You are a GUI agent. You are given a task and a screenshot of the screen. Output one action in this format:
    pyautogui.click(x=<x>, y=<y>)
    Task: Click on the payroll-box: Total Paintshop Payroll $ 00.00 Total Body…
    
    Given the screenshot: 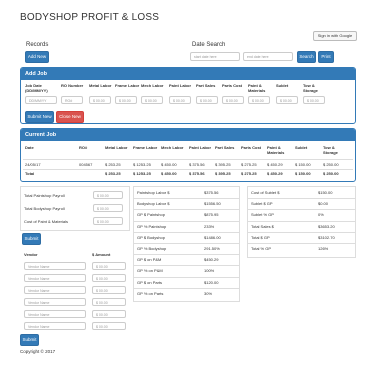 What is the action you would take?
    pyautogui.click(x=75, y=208)
    